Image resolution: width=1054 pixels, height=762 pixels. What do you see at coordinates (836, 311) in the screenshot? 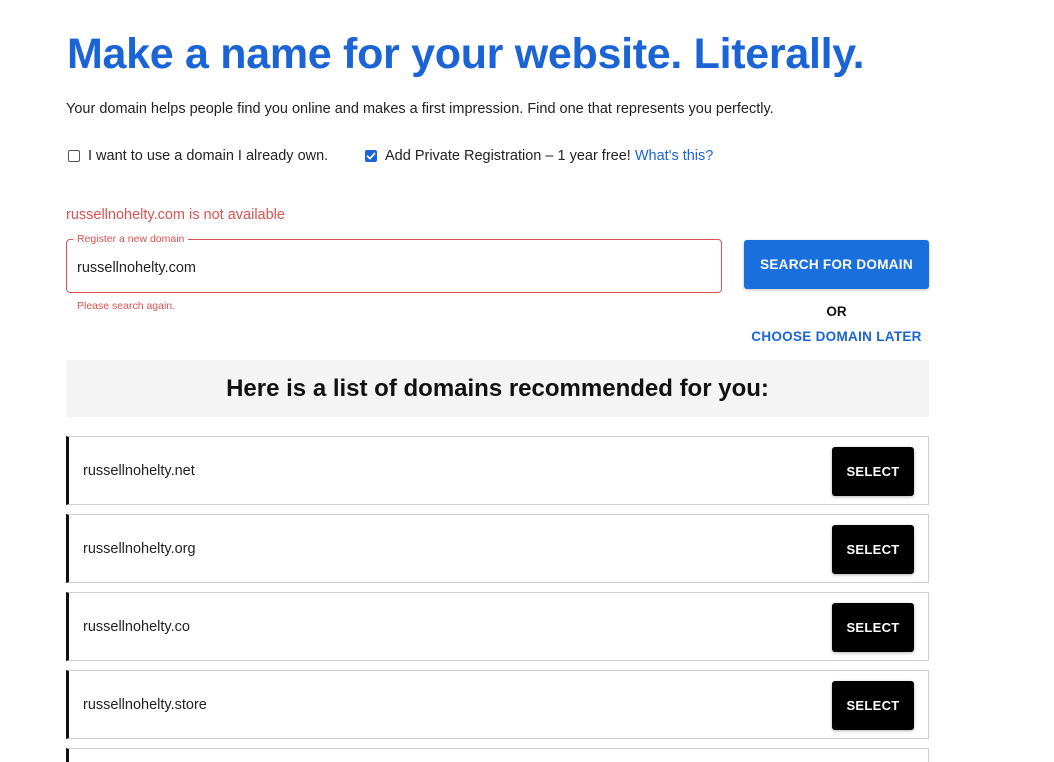
I see `or-divider-text: OR` at bounding box center [836, 311].